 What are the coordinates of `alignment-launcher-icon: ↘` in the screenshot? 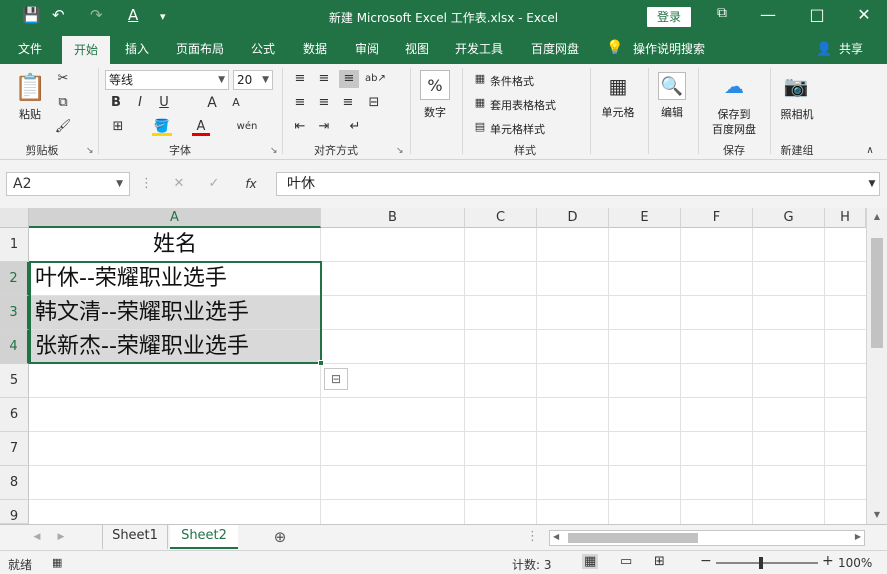 It's located at (400, 151).